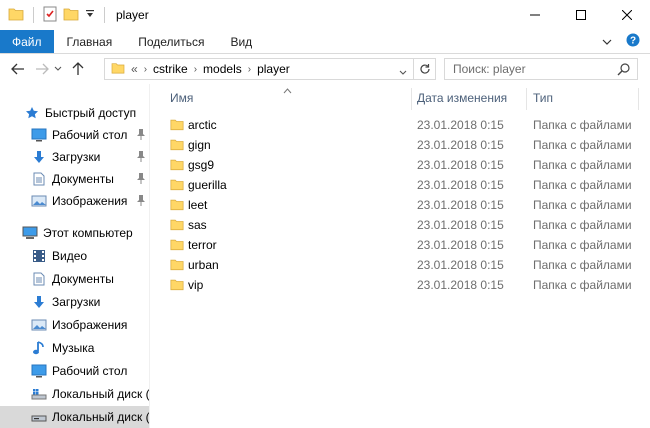 Image resolution: width=650 pixels, height=428 pixels. Describe the element at coordinates (399, 165) in the screenshot. I see `file-row: gsg9 23.01.2018 0:15 Папка с файлами` at that location.